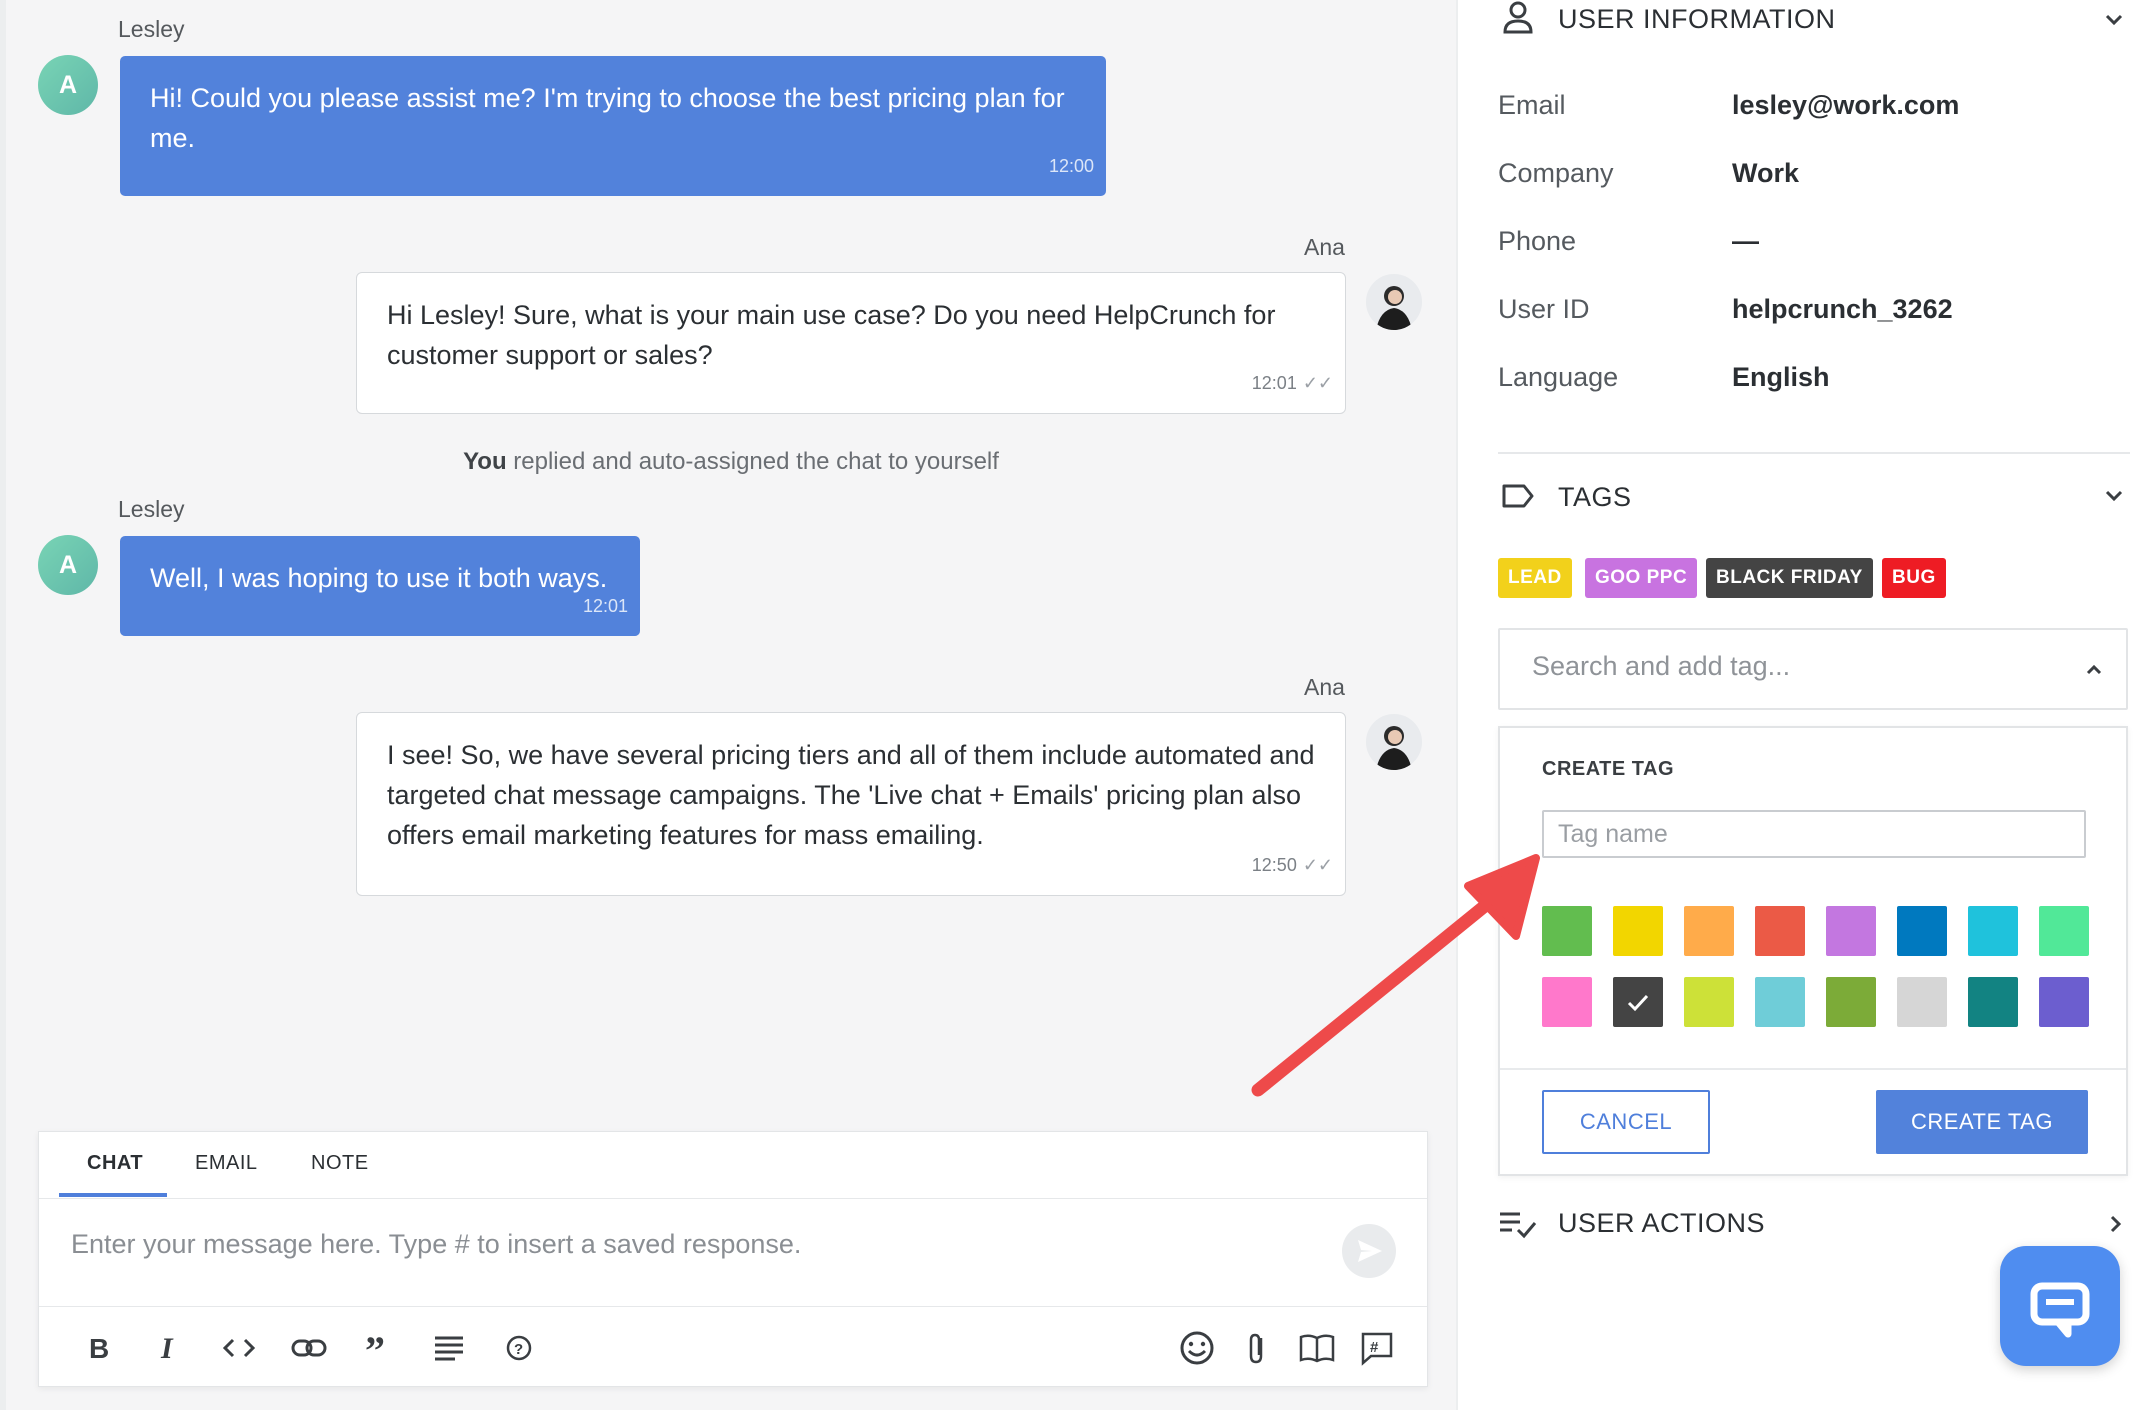 The width and height of the screenshot is (2154, 1410). What do you see at coordinates (1781, 377) in the screenshot?
I see `language-value: English` at bounding box center [1781, 377].